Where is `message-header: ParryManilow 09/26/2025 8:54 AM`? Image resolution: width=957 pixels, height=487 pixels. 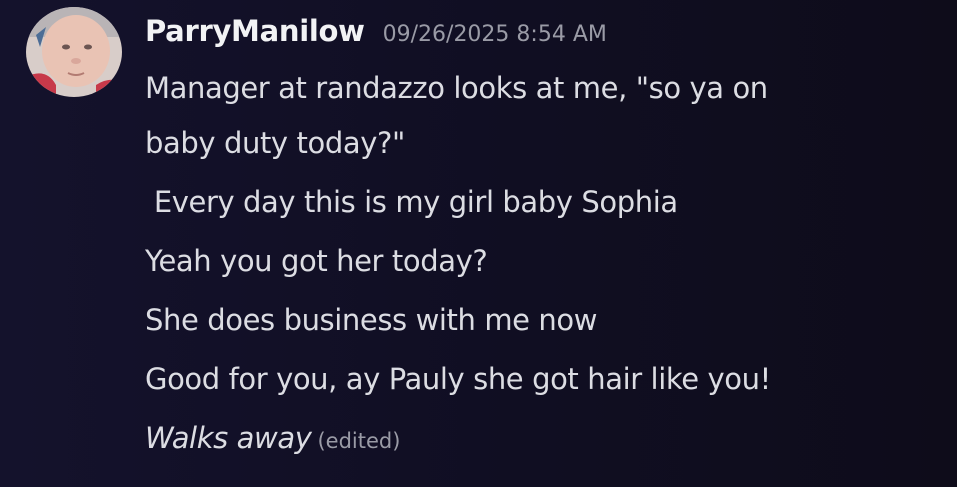
message-header: ParryManilow 09/26/2025 8:54 AM is located at coordinates (376, 36).